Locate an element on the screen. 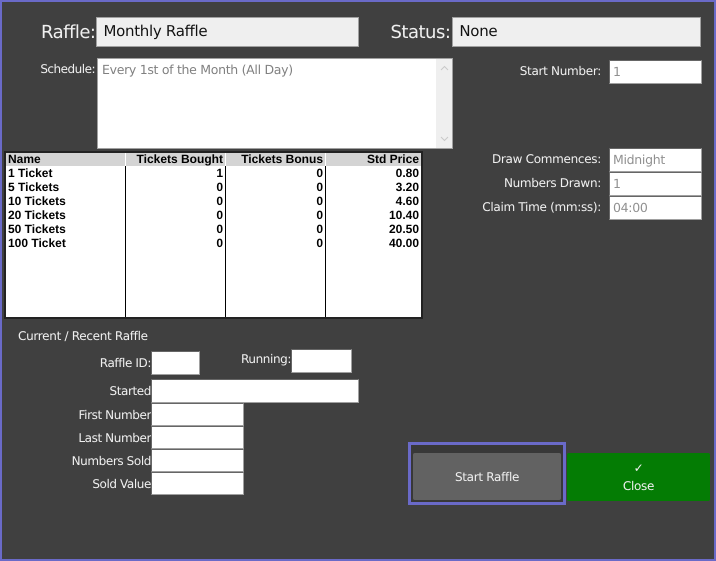 The width and height of the screenshot is (716, 561). column-header: Name is located at coordinates (66, 159).